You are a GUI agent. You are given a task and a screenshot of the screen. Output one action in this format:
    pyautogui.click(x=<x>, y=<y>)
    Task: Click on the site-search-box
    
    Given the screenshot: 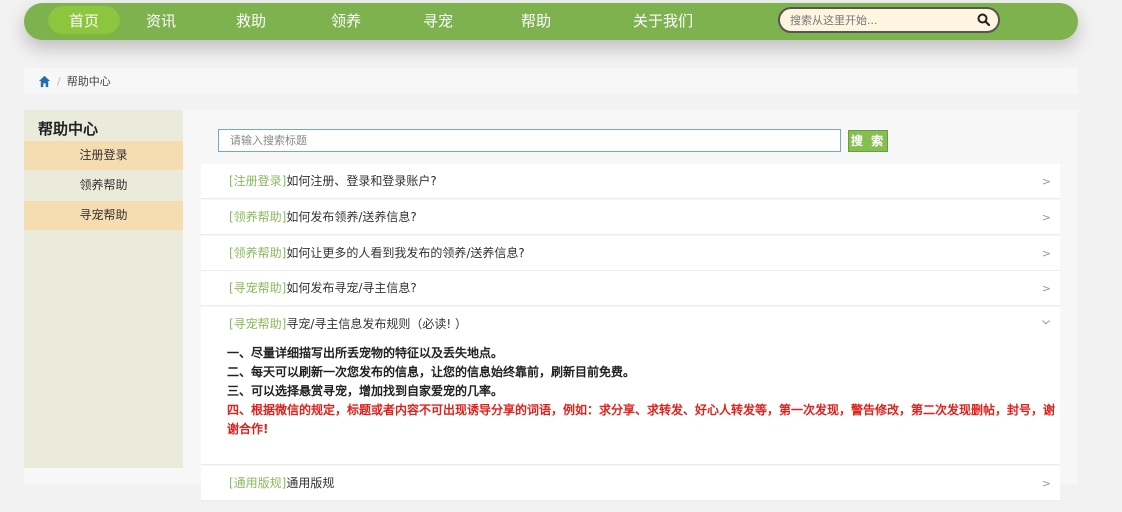 What is the action you would take?
    pyautogui.click(x=889, y=20)
    